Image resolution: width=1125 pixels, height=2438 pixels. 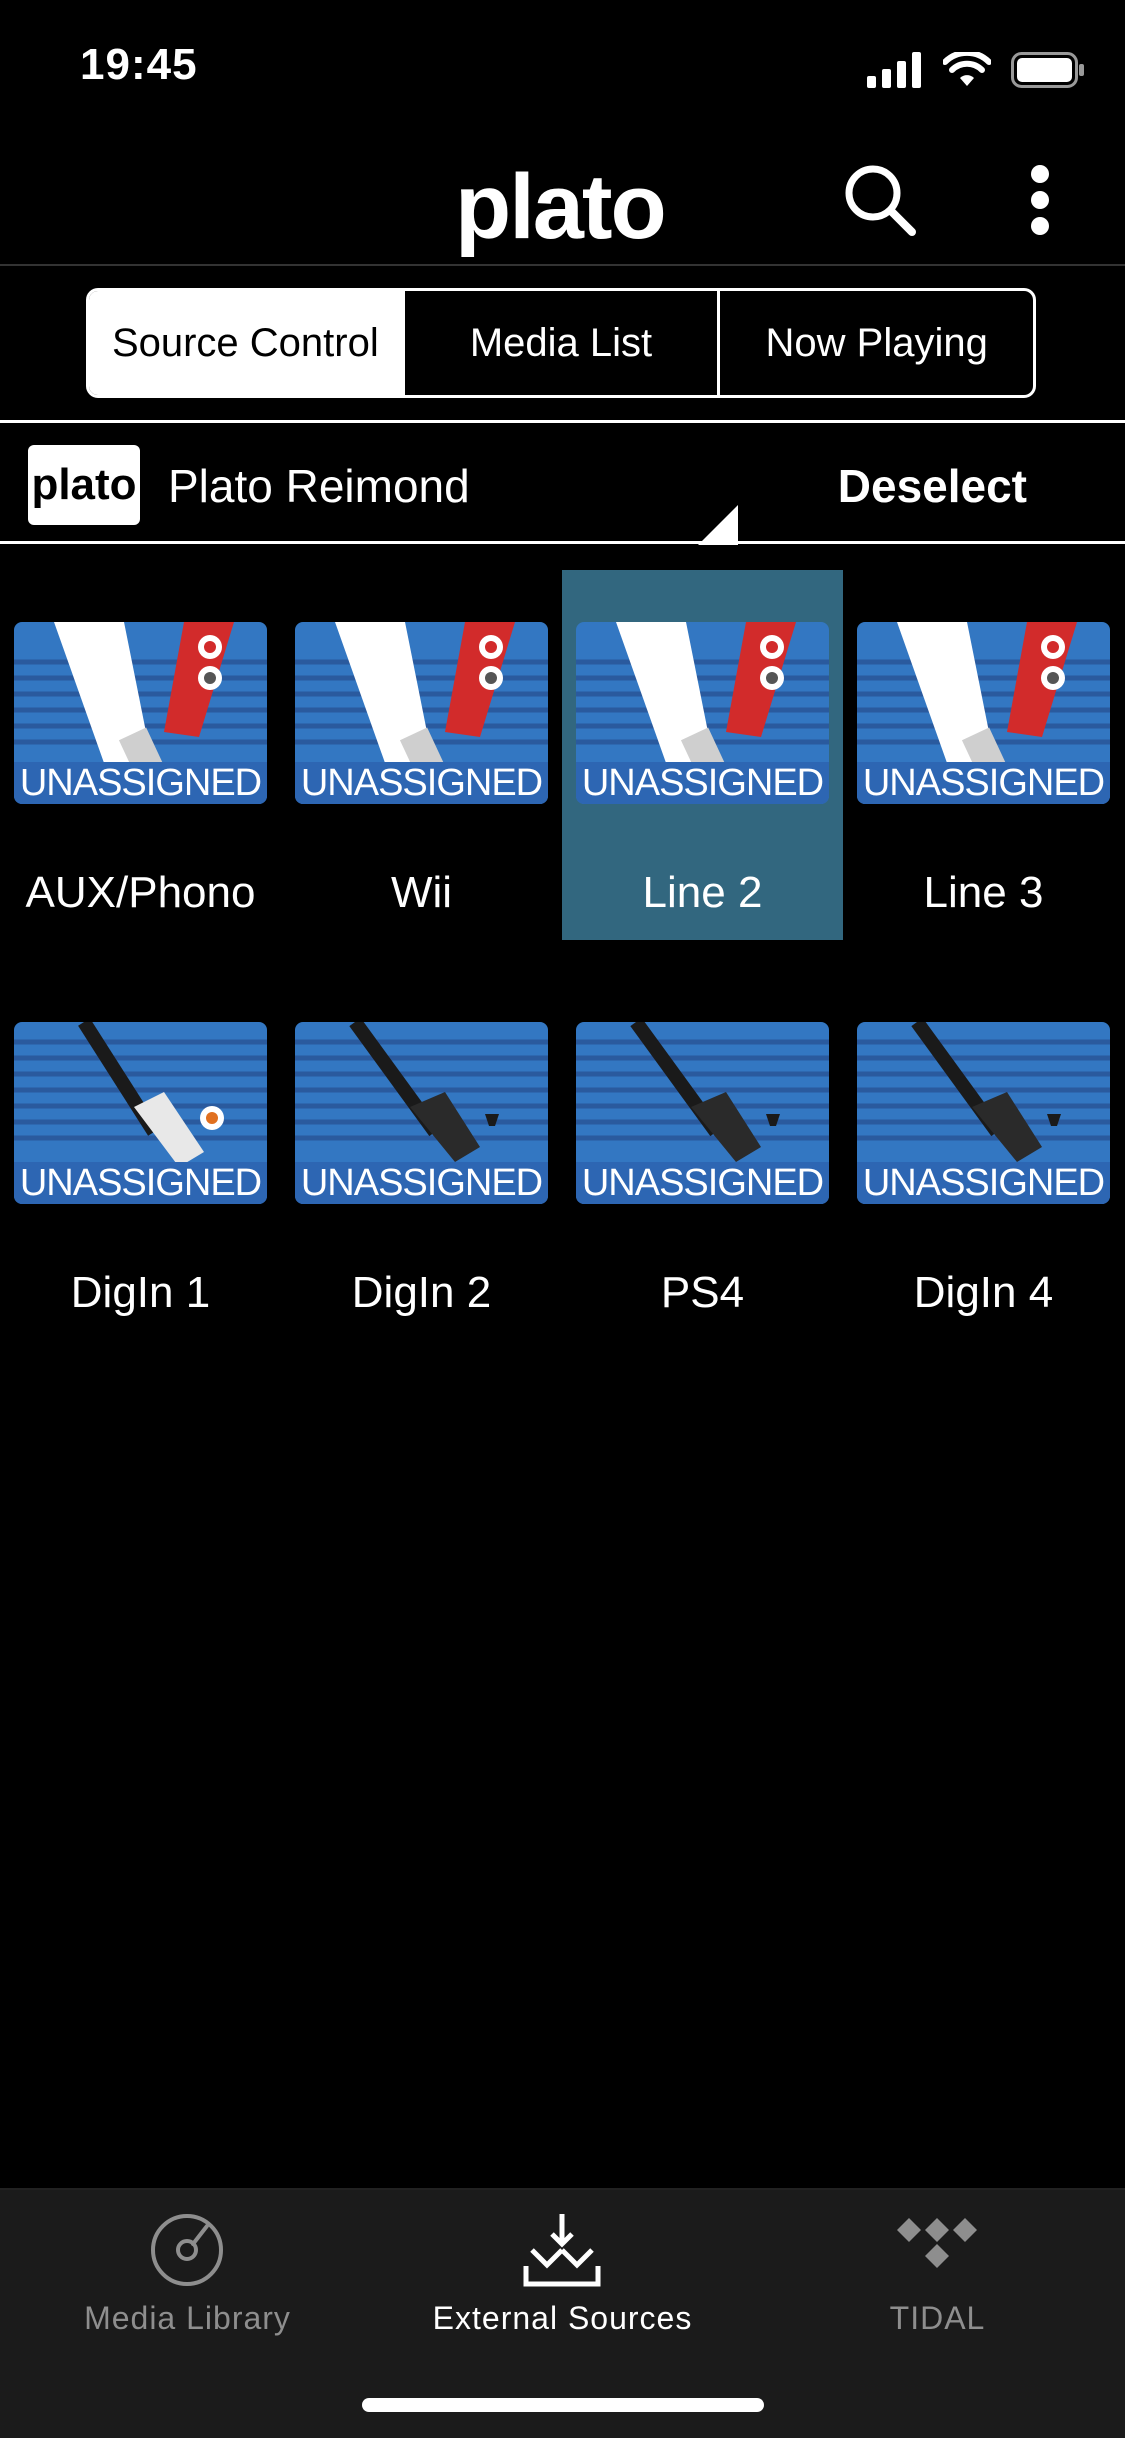 I want to click on source-tile-digin-4: UNASSIGNED DigIn 4, so click(x=983, y=1155).